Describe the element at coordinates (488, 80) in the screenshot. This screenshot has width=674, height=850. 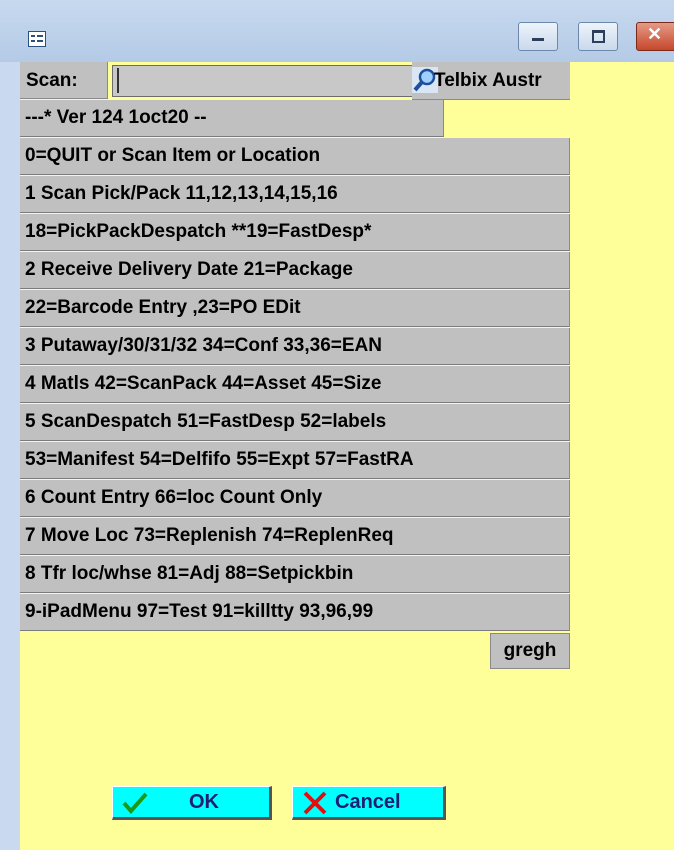
I see `company-name: Telbix Austr` at that location.